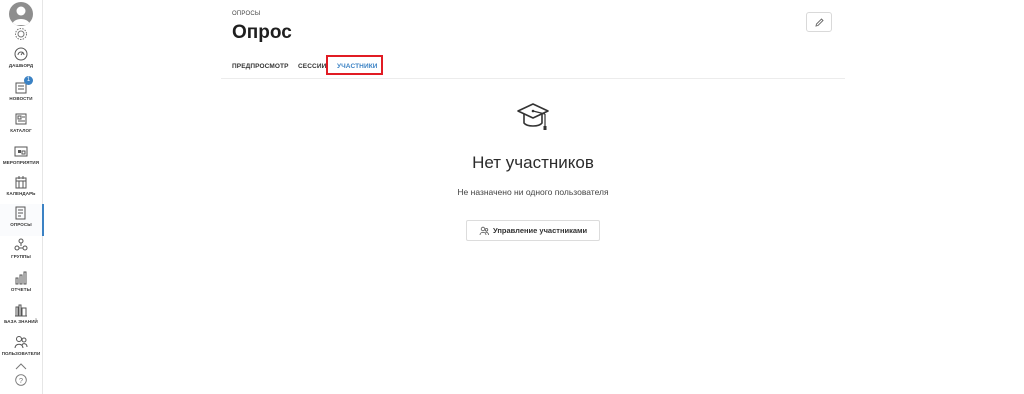 This screenshot has height=394, width=1024. Describe the element at coordinates (21, 252) in the screenshot. I see `sidebar-item-groups: ГРУППЫ` at that location.